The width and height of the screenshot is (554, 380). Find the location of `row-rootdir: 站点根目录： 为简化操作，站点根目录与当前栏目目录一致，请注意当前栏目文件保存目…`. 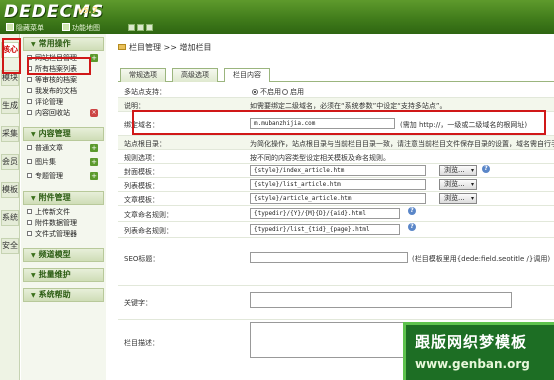

row-rootdir: 站点根目录： 为简化操作，站点根目录与当前栏目目录一致，请注意当前栏目文件保存目… is located at coordinates (336, 143).